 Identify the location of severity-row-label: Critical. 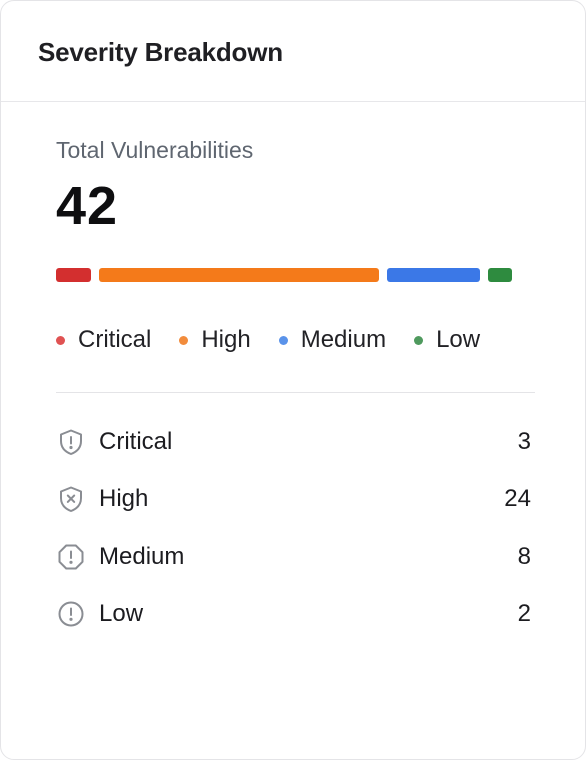
(136, 441).